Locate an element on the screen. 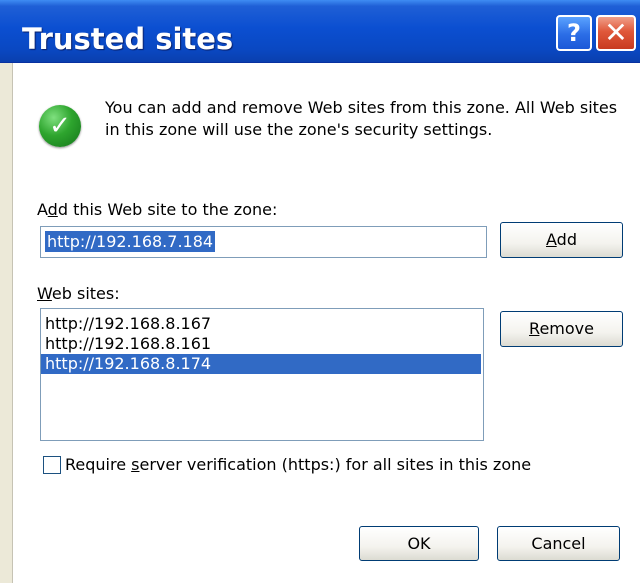 The image size is (640, 583). close-button: ✕ is located at coordinates (616, 33).